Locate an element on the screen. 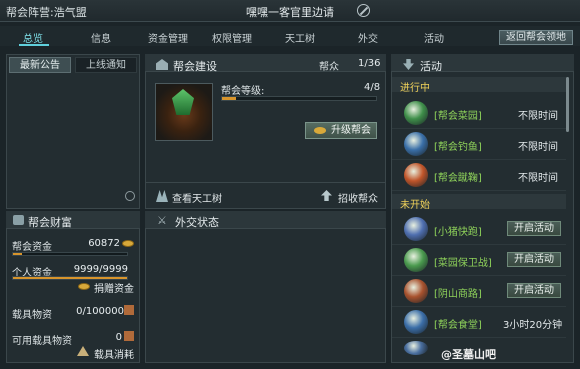 This screenshot has width=580, height=369. crossed-swords-icon: ⚔ is located at coordinates (162, 220).